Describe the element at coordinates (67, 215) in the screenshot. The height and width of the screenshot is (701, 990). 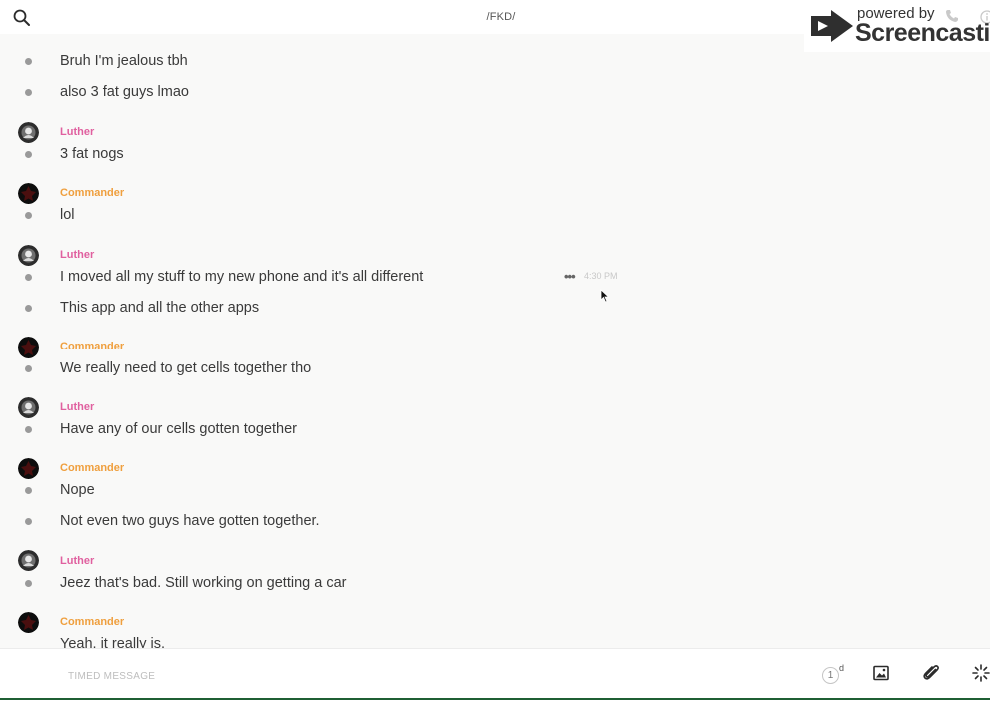
I see `message-text: lol` at that location.